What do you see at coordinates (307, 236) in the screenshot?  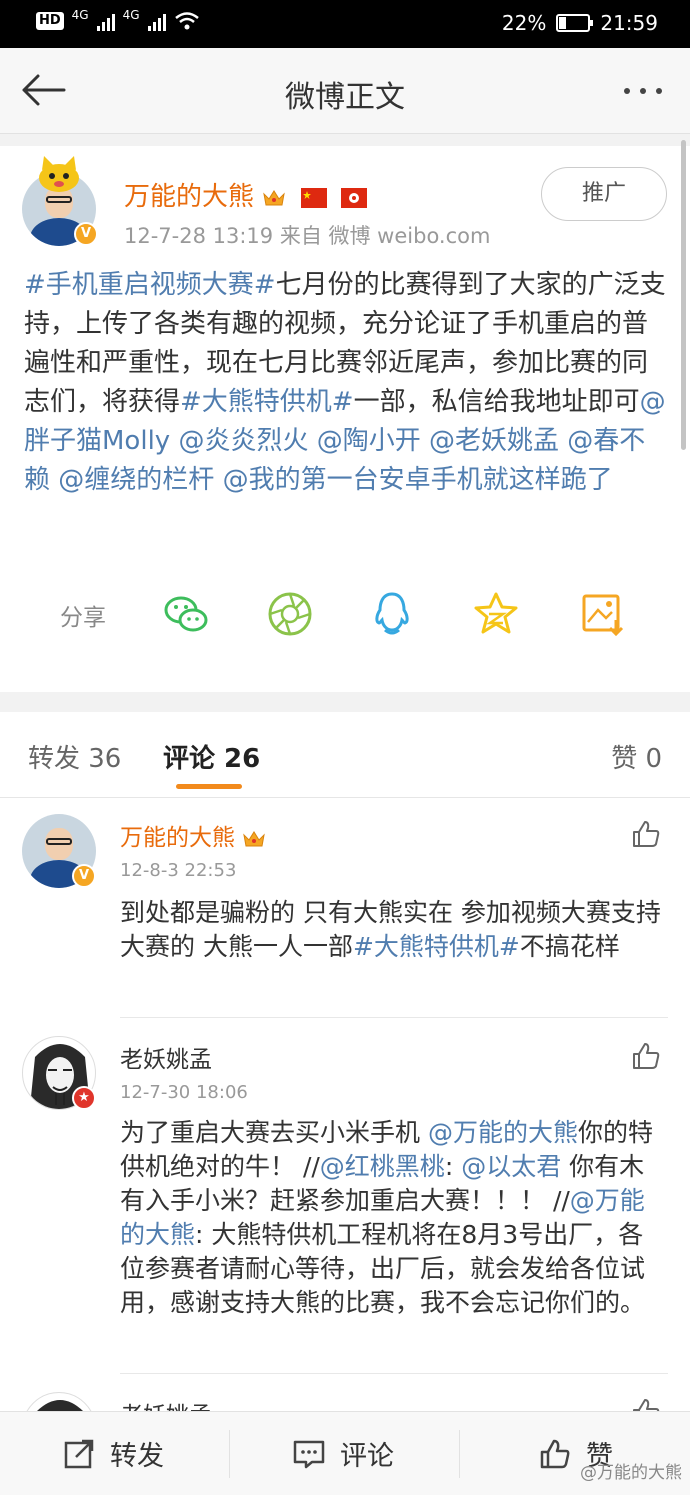 I see `post-meta: 12-7-28 13:19 来自 微博 weibo.com` at bounding box center [307, 236].